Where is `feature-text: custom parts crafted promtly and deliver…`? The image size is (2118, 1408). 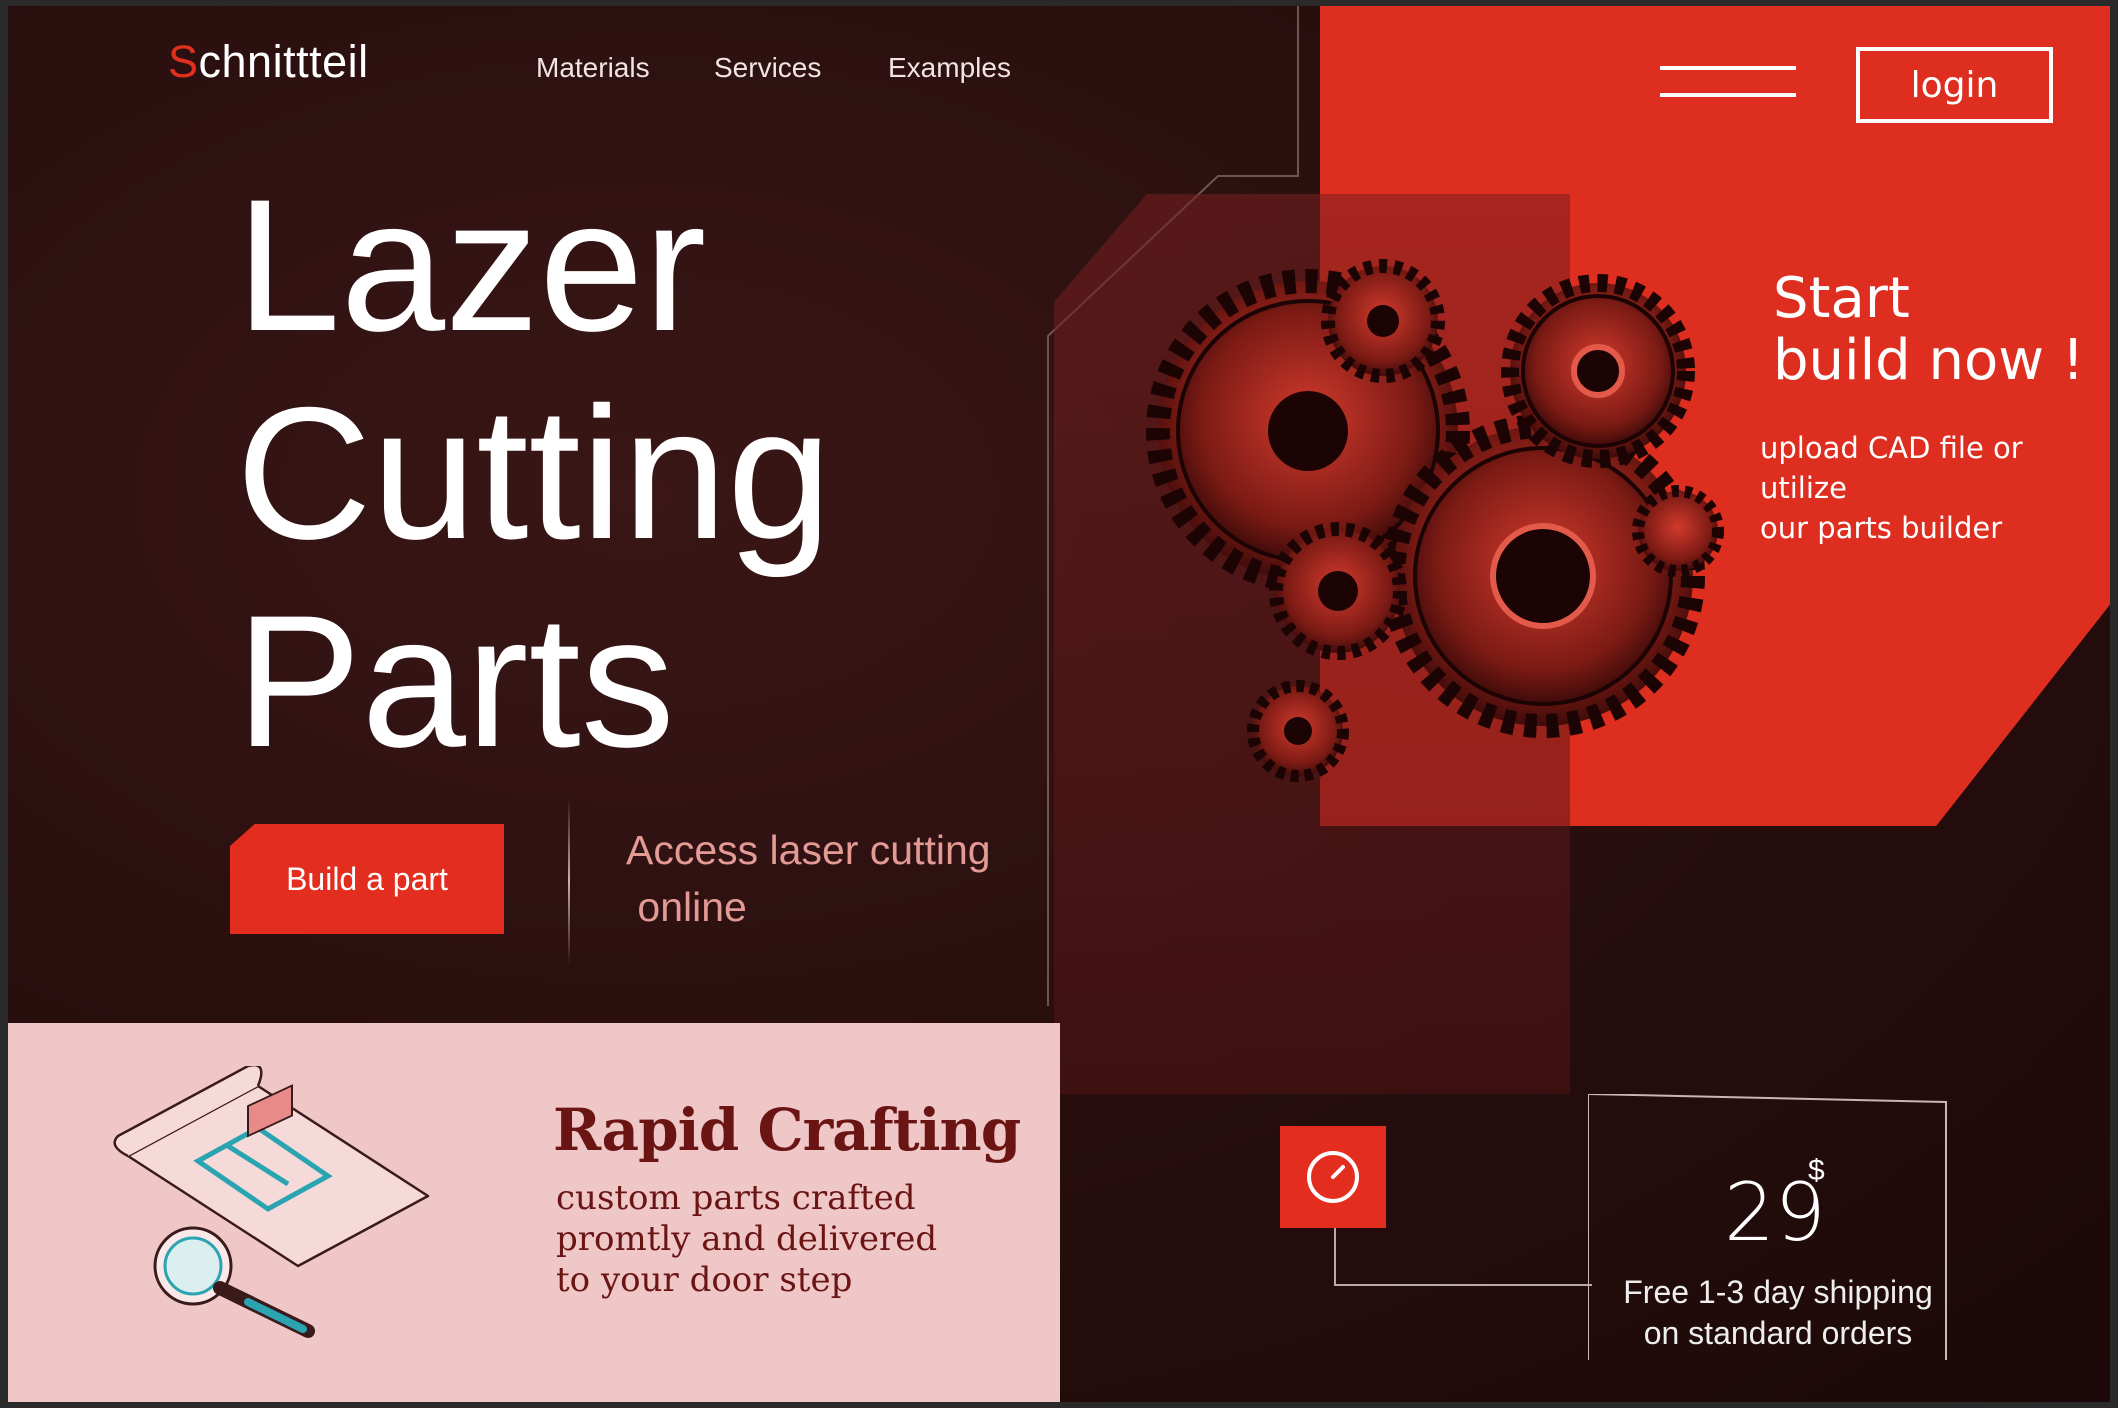
feature-text: custom parts crafted promtly and deliver… is located at coordinates (746, 1239).